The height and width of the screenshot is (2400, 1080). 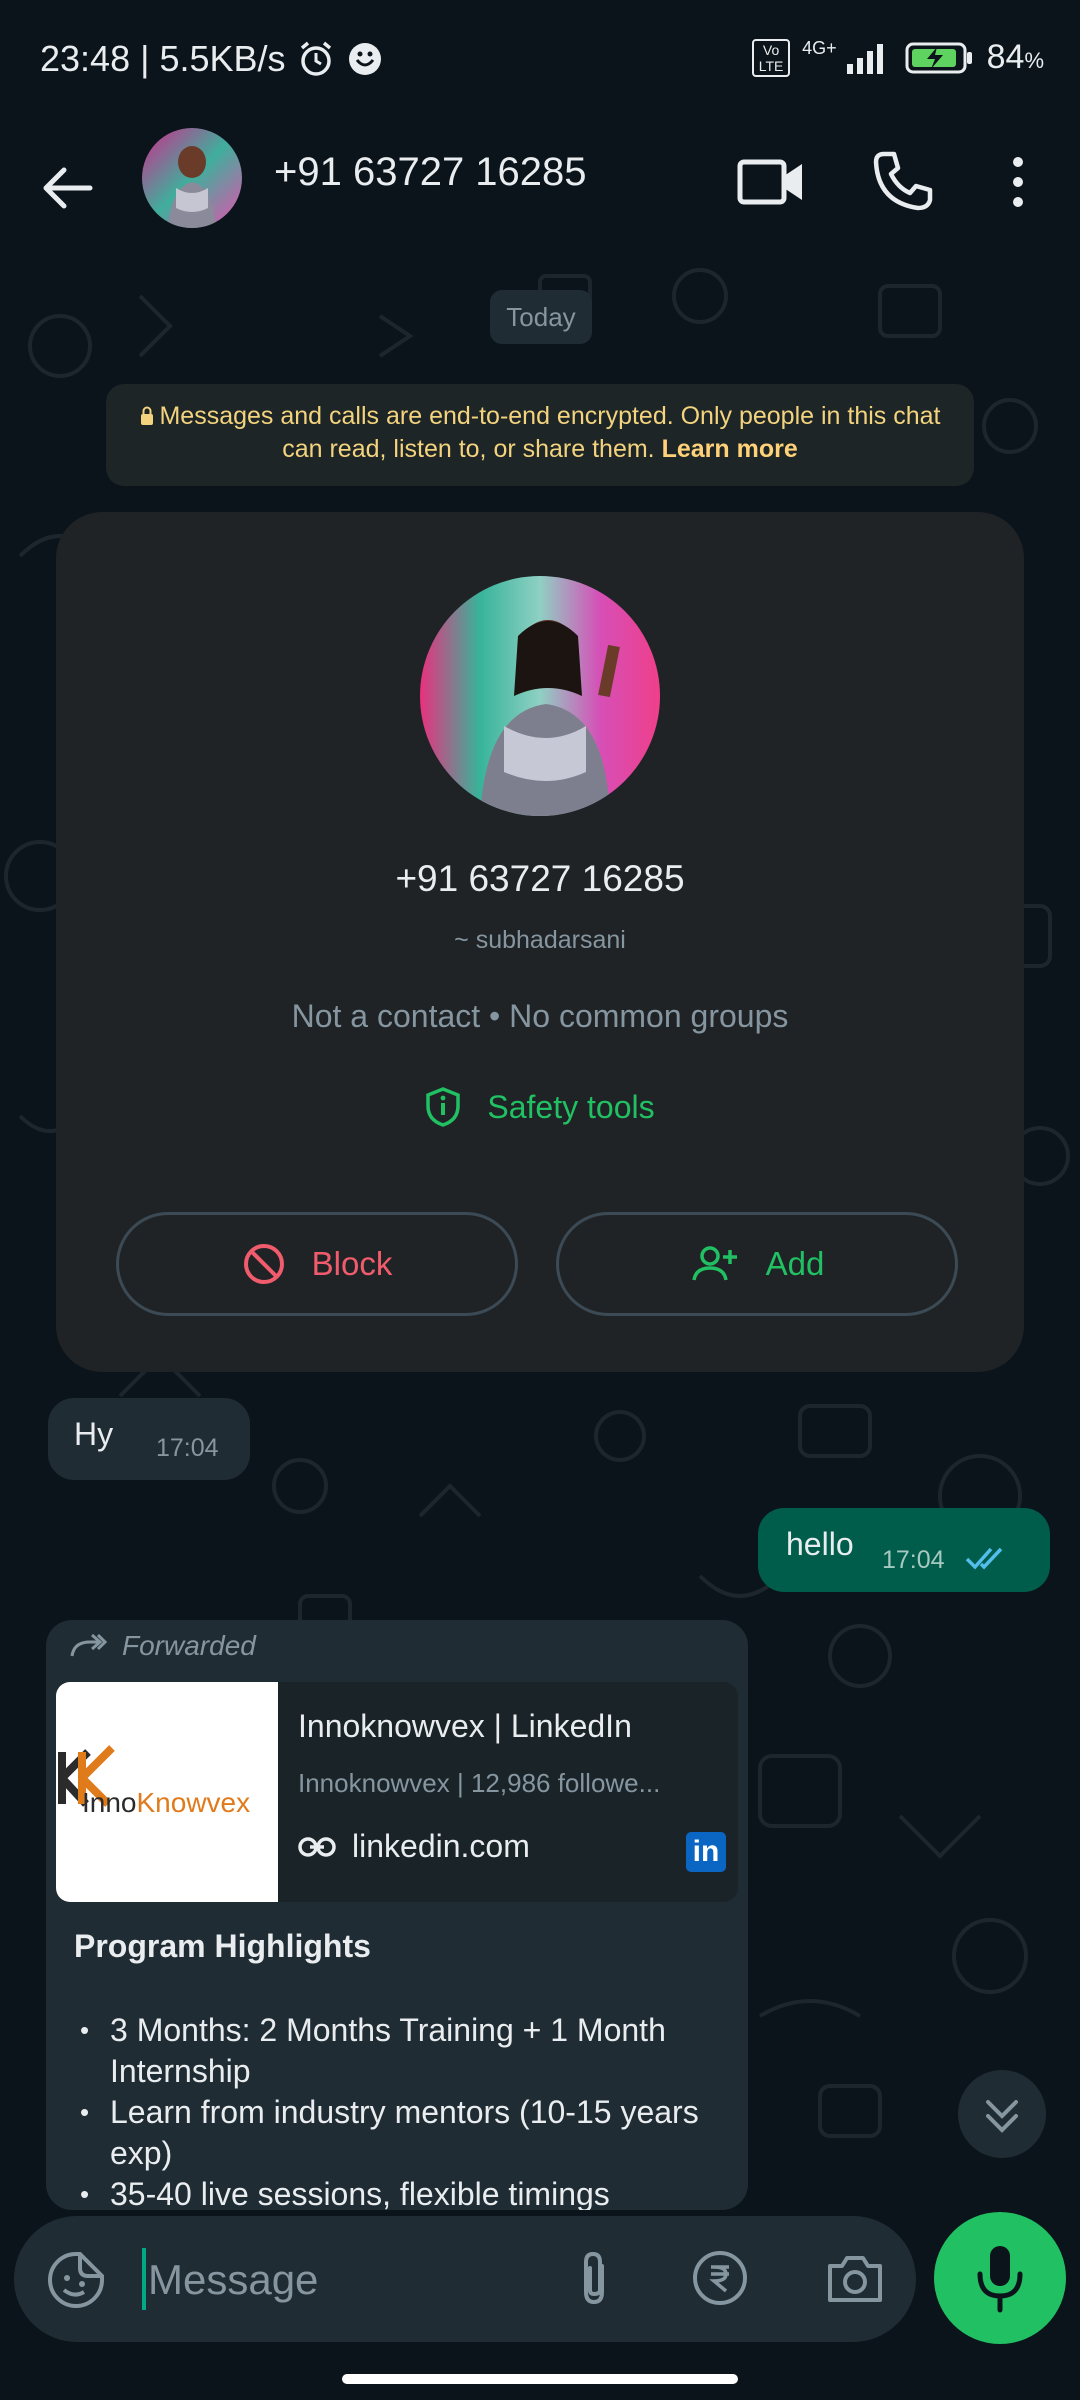 I want to click on double-tick-icon, so click(x=984, y=1558).